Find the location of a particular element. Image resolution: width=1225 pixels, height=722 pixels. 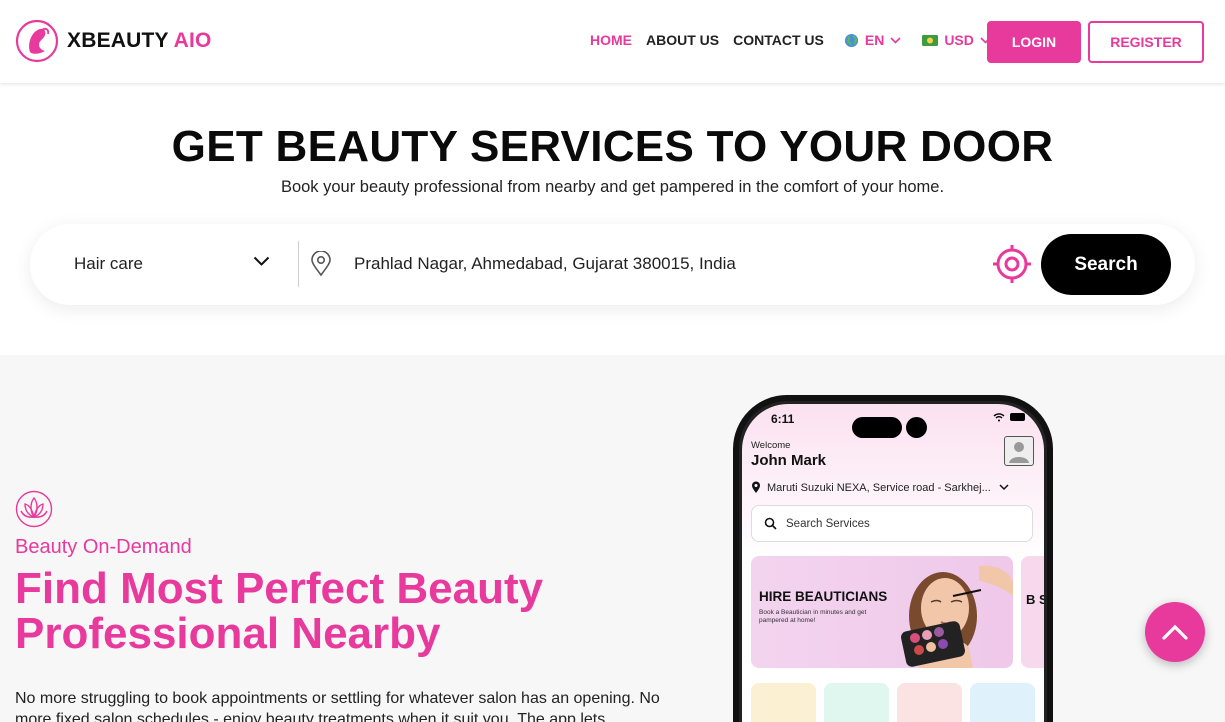

phone-search-placeholder: Search Services is located at coordinates (828, 523).